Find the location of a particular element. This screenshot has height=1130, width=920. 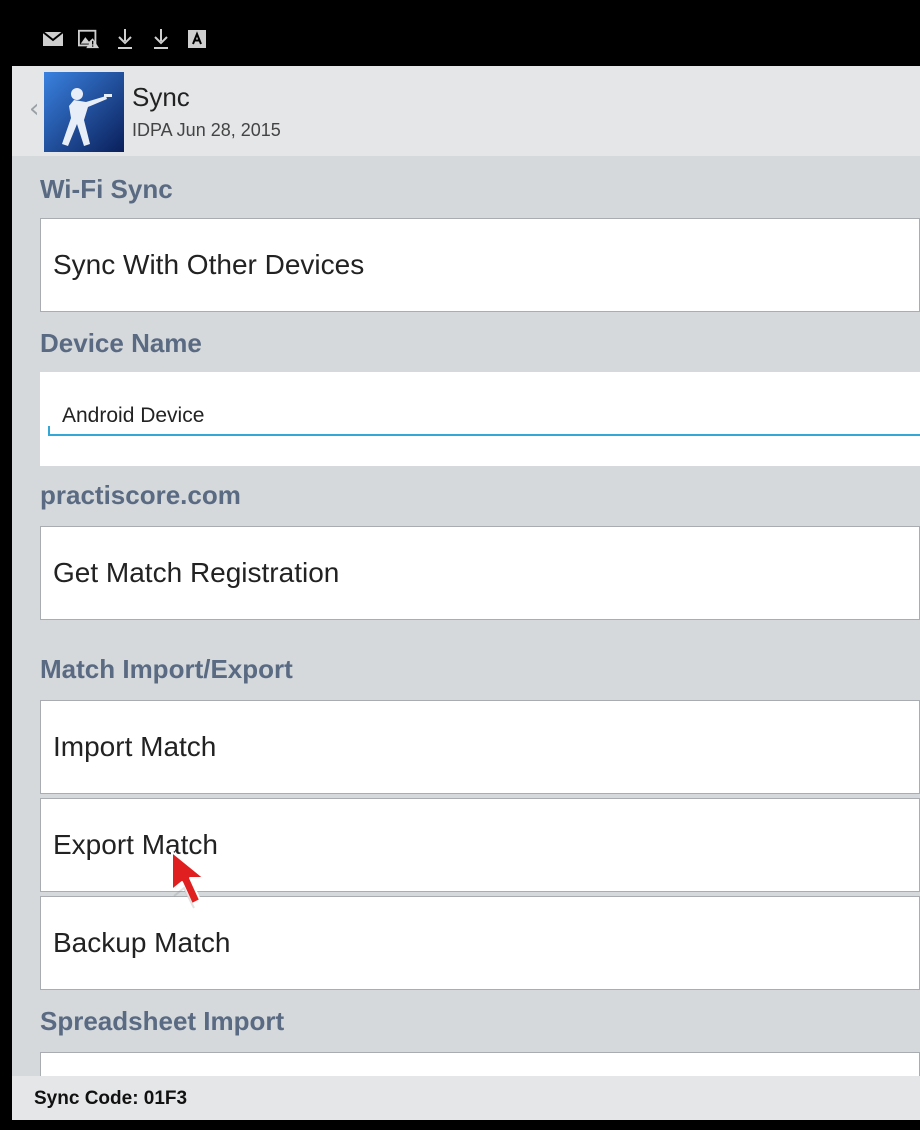

section-header-device-name: Device Name is located at coordinates (121, 343).